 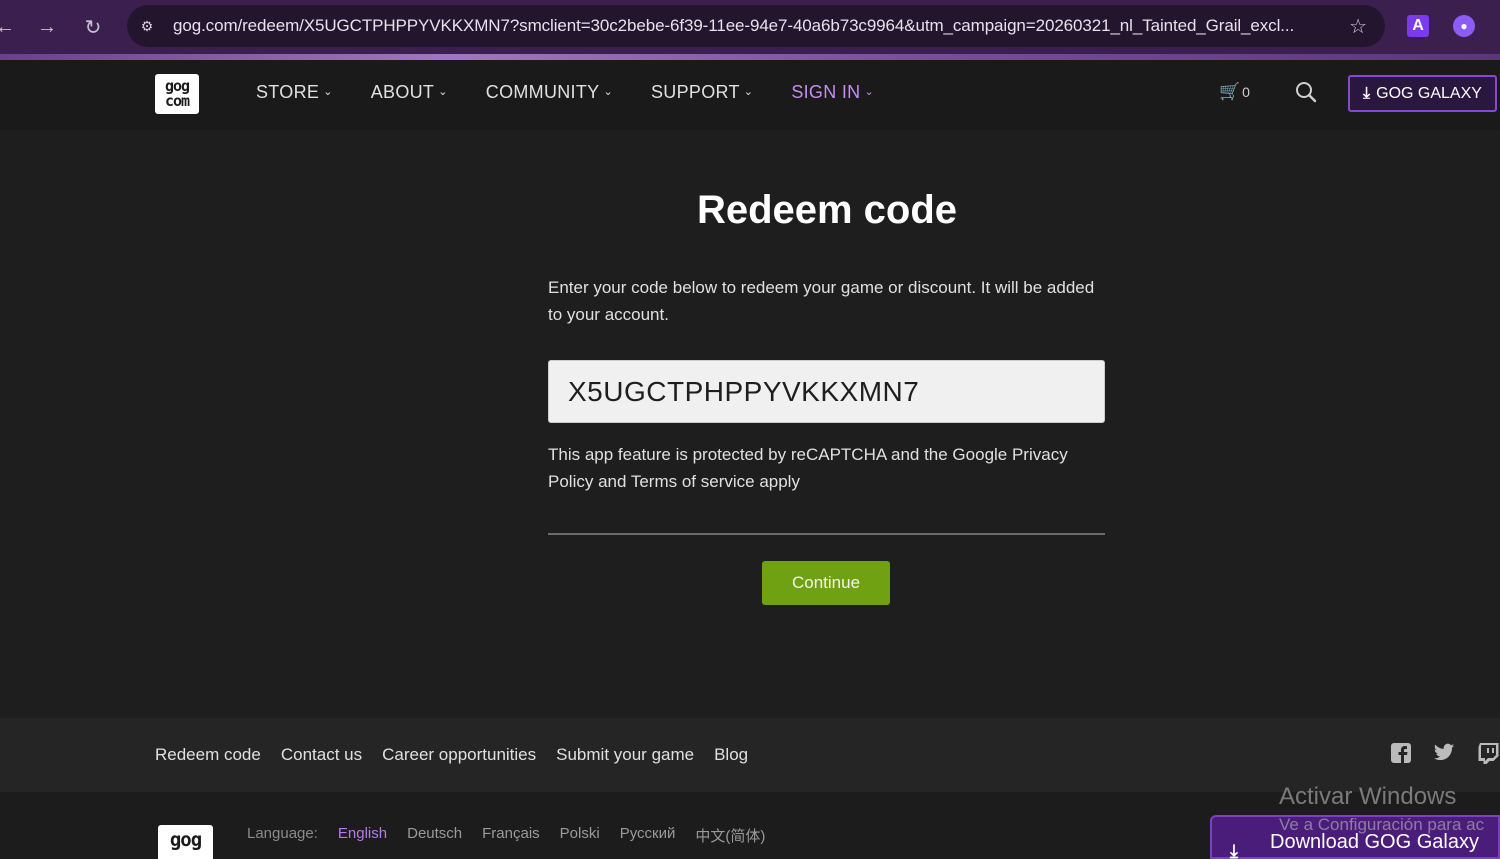 What do you see at coordinates (1306, 92) in the screenshot?
I see `search-icon` at bounding box center [1306, 92].